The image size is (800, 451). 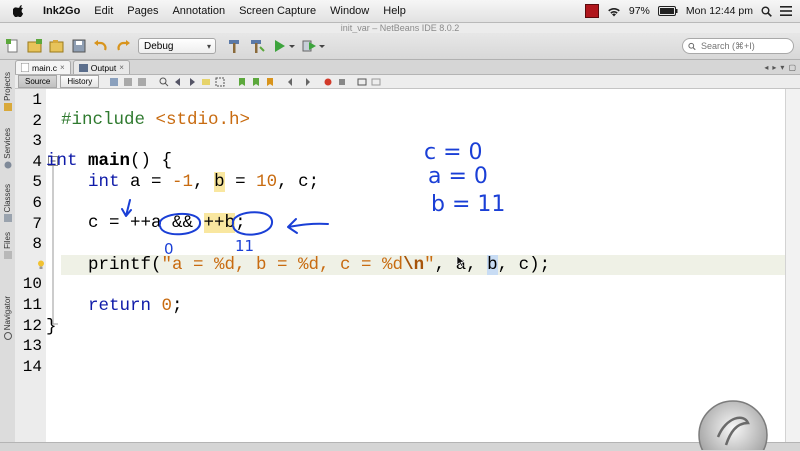 What do you see at coordinates (255, 81) in the screenshot?
I see `next-bookmark-icon` at bounding box center [255, 81].